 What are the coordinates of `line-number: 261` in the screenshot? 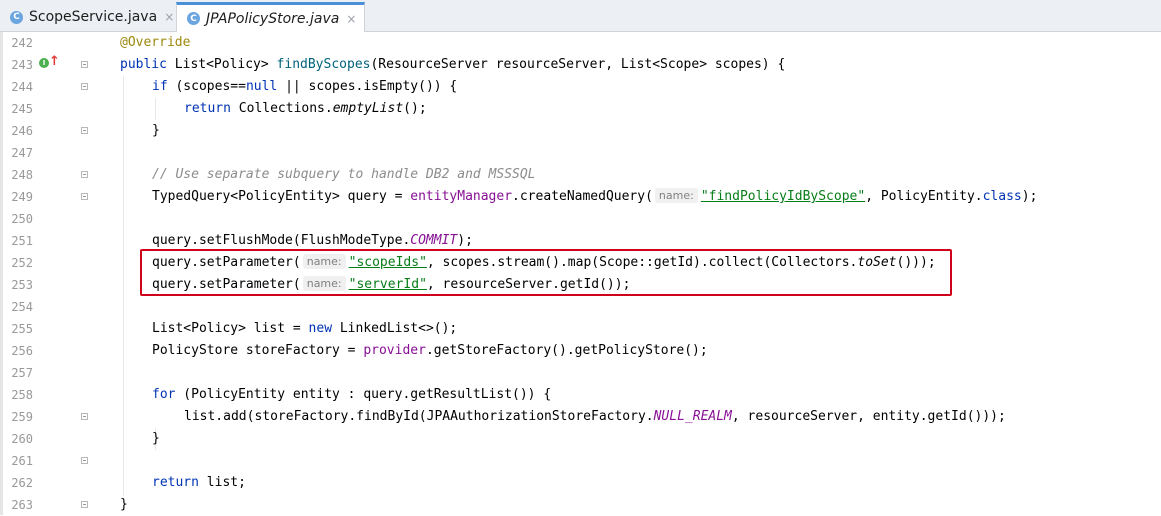 It's located at (22, 461).